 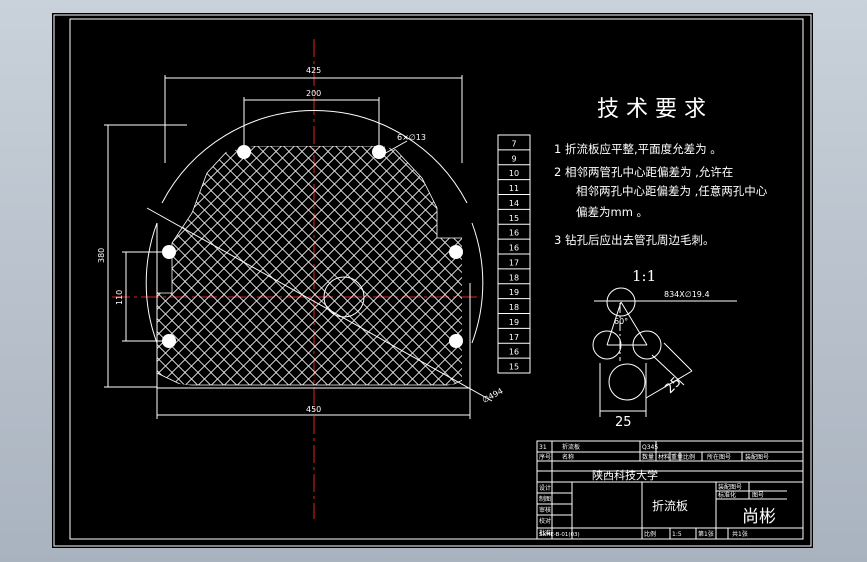 I want to click on tb-extra-1: 装配图号, so click(x=730, y=487).